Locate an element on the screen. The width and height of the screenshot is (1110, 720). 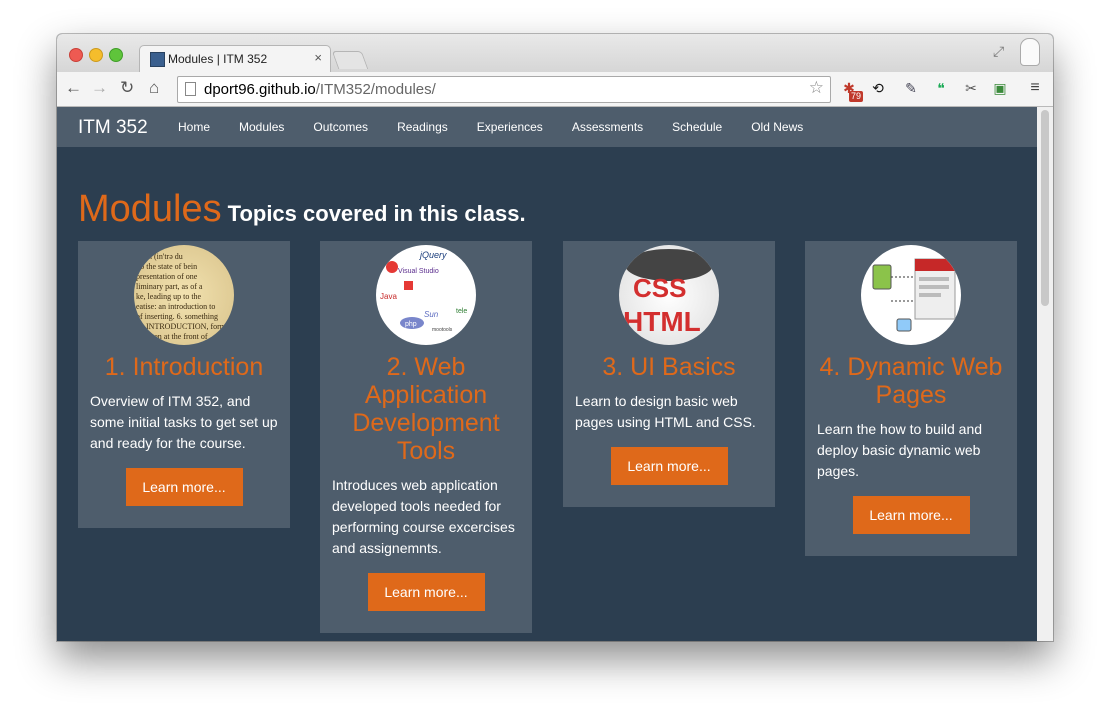
svg-text: Visual Studio is located at coordinates (418, 271).